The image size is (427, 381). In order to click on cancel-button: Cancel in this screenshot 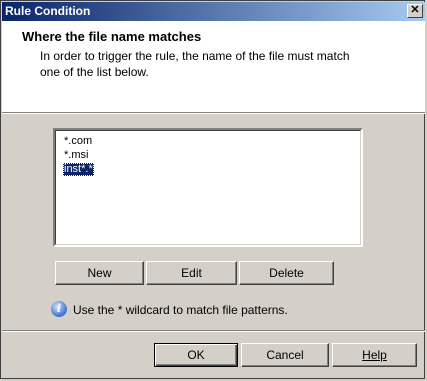, I will do `click(285, 355)`.